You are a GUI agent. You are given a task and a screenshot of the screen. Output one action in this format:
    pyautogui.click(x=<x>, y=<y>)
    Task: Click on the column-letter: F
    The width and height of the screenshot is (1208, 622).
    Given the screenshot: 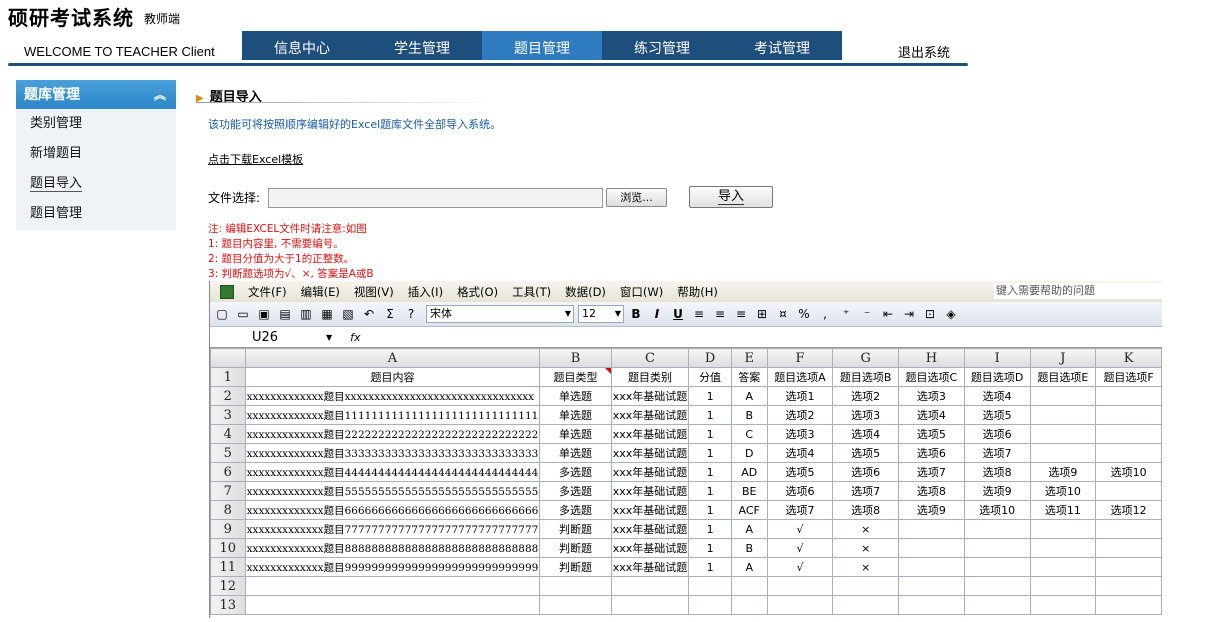 What is the action you would take?
    pyautogui.click(x=800, y=358)
    